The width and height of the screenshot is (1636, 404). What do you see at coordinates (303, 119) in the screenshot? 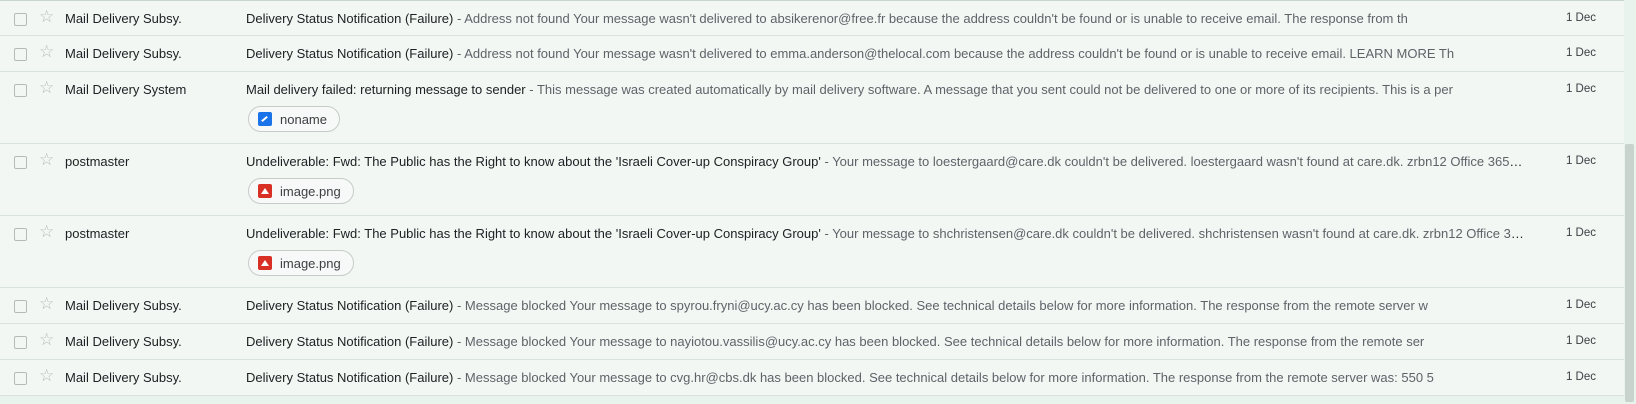
I see `attachment-name: noname` at bounding box center [303, 119].